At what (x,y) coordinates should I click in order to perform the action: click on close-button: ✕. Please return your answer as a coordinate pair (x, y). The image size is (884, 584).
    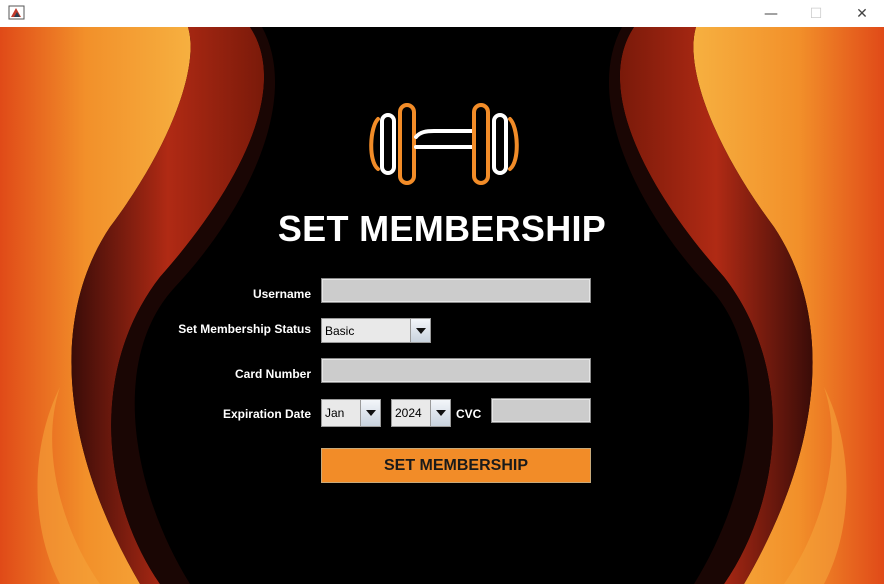
    Looking at the image, I should click on (861, 13).